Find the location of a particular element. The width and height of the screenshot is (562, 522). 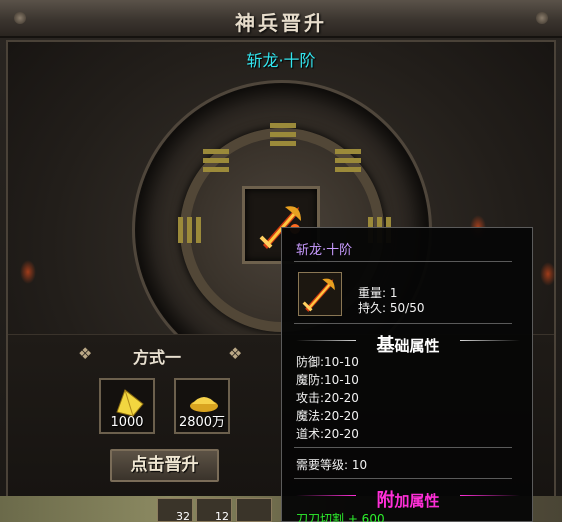

base-attributes-heading: 基础属性 is located at coordinates (408, 343).